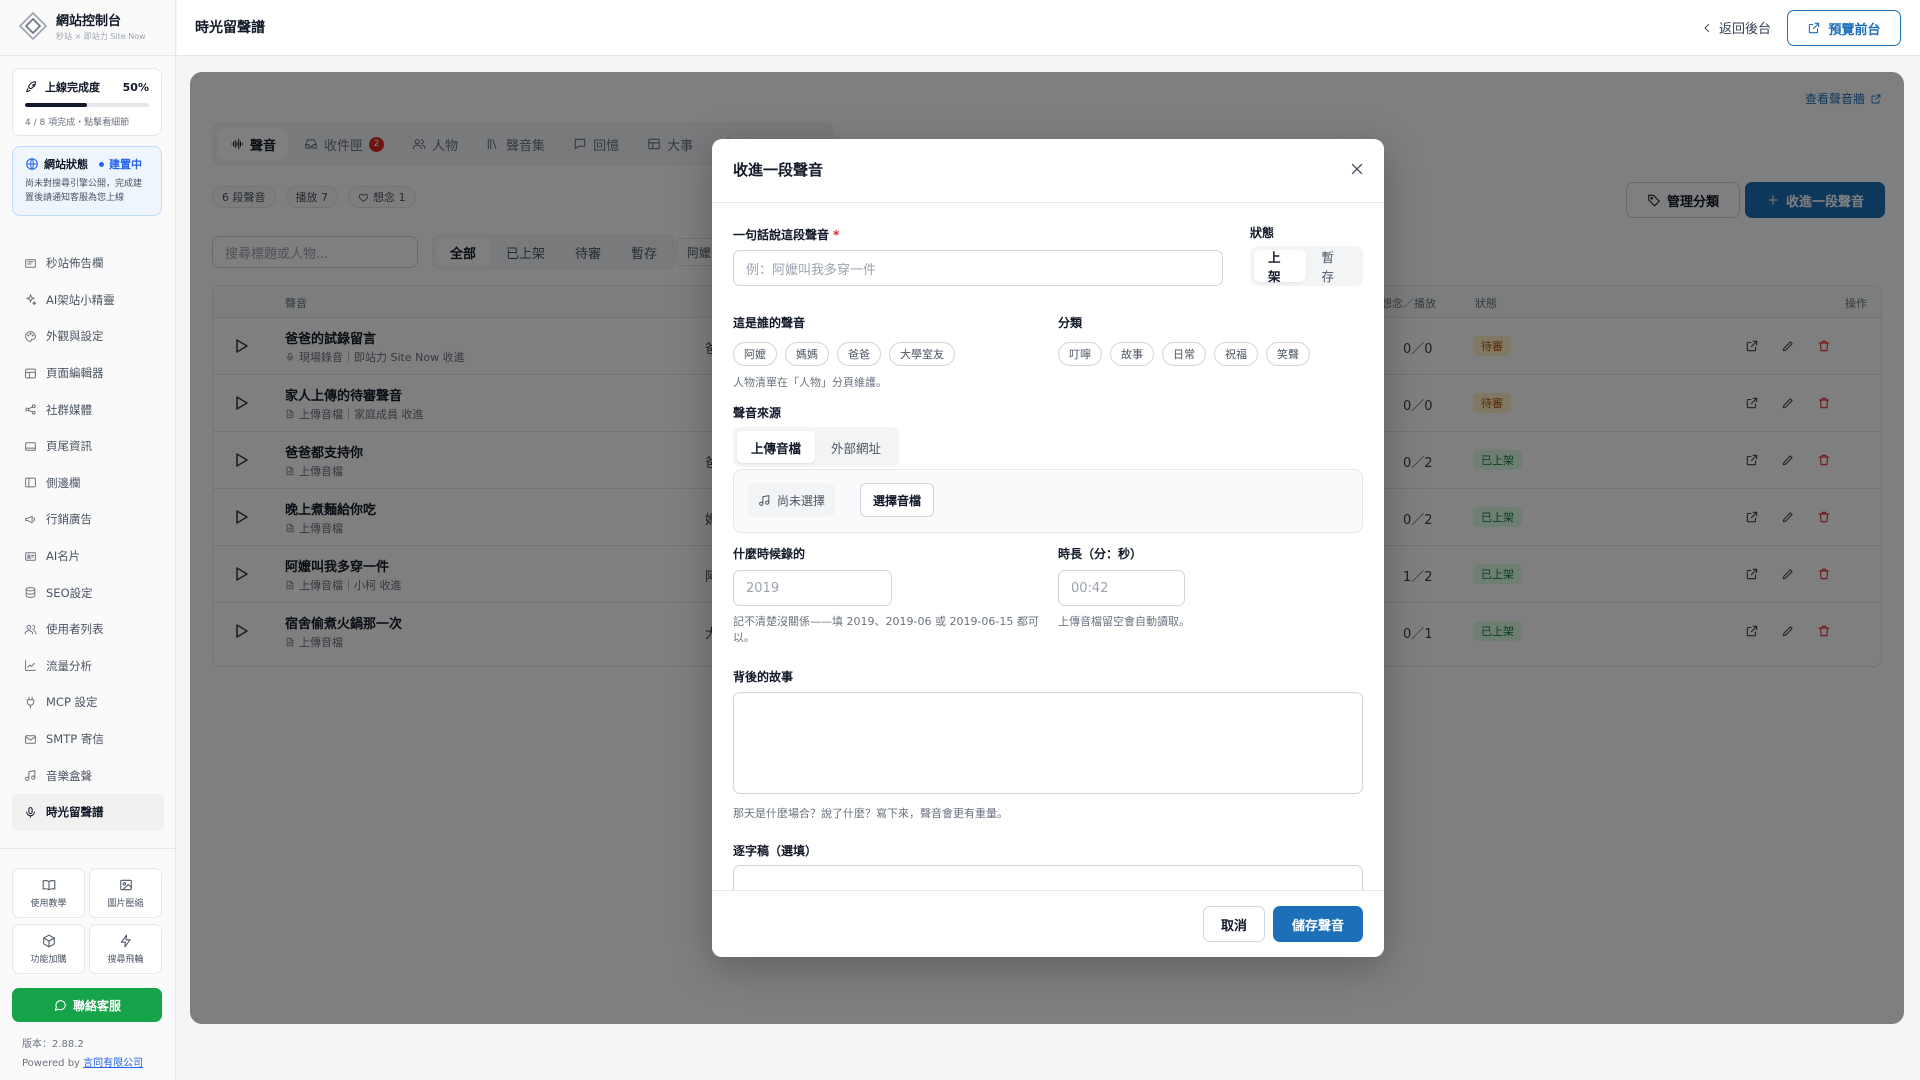 The height and width of the screenshot is (1080, 1920). What do you see at coordinates (792, 500) in the screenshot?
I see `no-file-selected: 尚未選擇` at bounding box center [792, 500].